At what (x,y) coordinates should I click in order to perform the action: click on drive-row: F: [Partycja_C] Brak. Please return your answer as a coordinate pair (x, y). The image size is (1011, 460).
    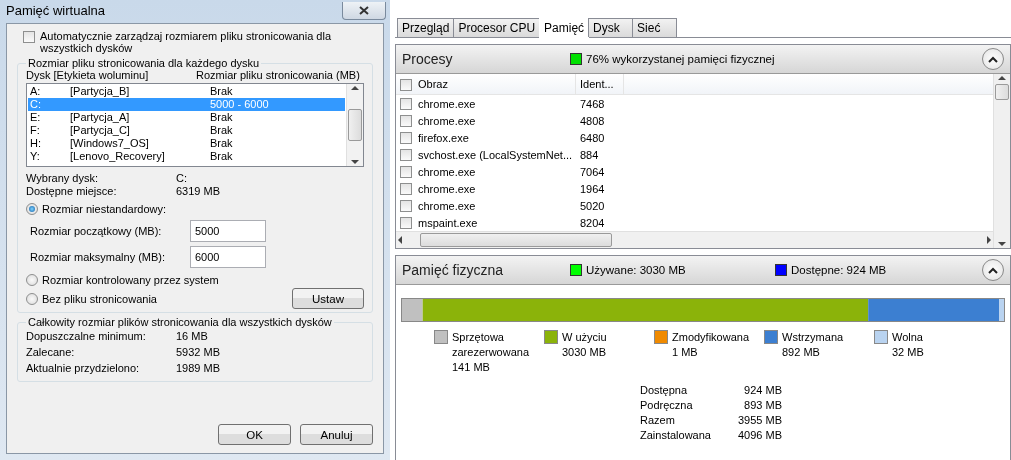
    Looking at the image, I should click on (186, 130).